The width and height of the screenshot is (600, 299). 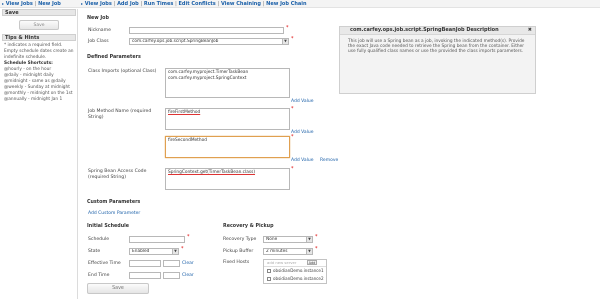 I want to click on state-value: Enabled, so click(x=141, y=251).